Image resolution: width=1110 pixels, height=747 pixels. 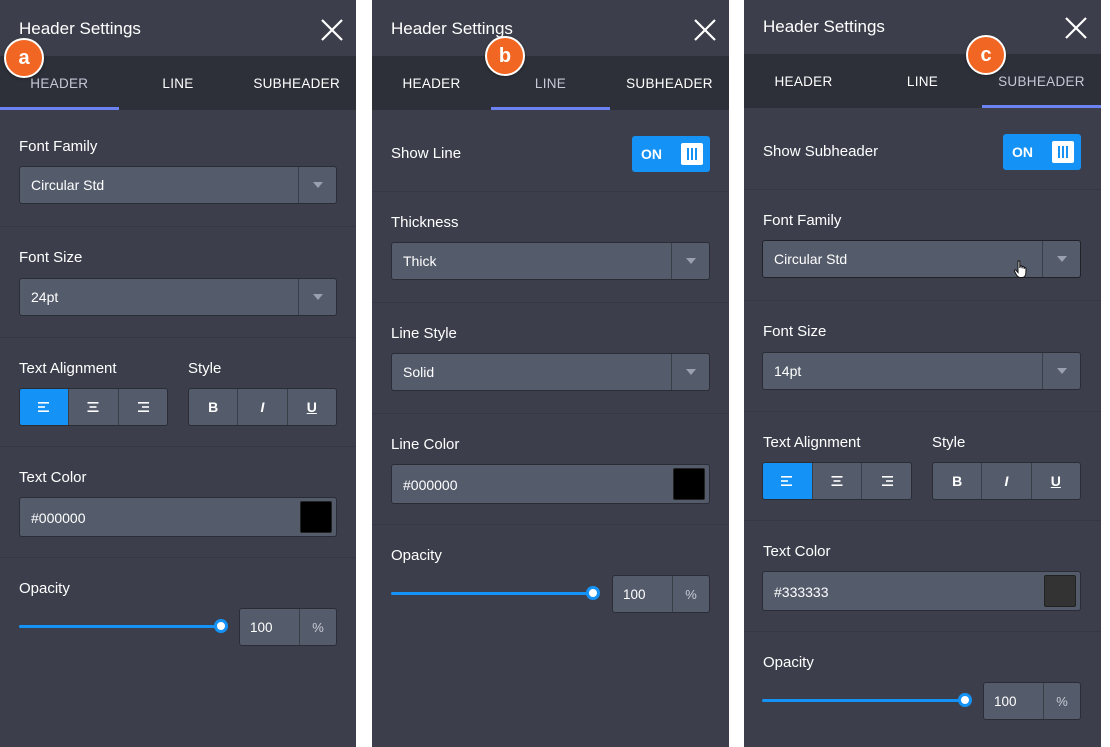 I want to click on toggle-handle, so click(x=692, y=154).